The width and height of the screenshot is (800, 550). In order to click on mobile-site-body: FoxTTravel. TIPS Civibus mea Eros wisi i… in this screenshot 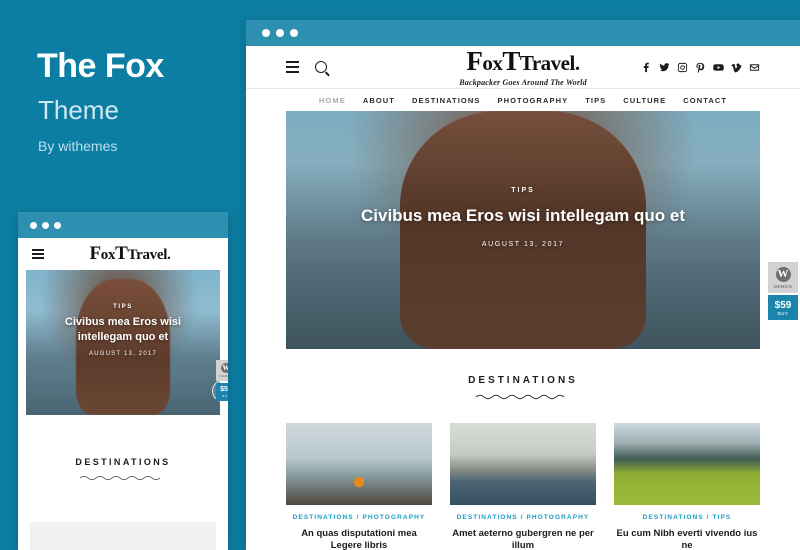, I will do `click(123, 394)`.